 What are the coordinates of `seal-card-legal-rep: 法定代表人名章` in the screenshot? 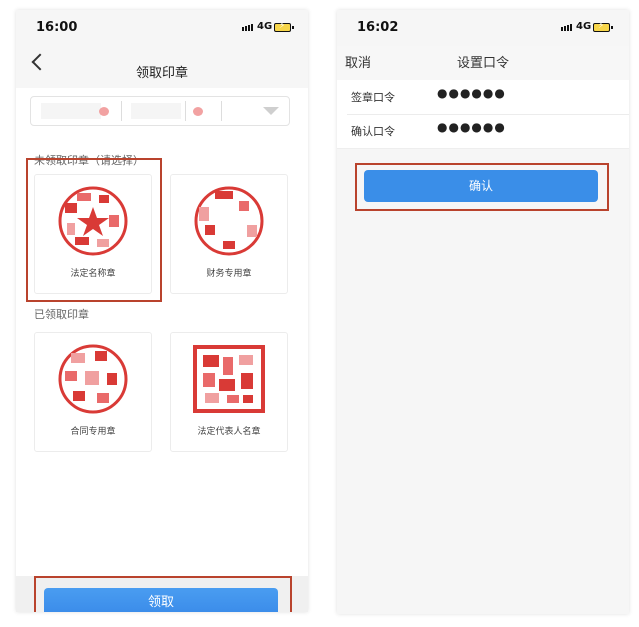 It's located at (229, 392).